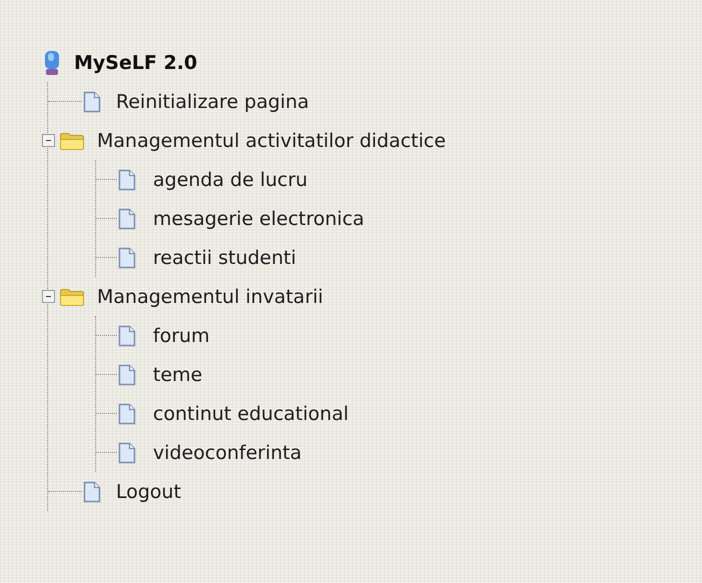 This screenshot has height=583, width=702. I want to click on tree-item-link: Managementul invatarii, so click(210, 297).